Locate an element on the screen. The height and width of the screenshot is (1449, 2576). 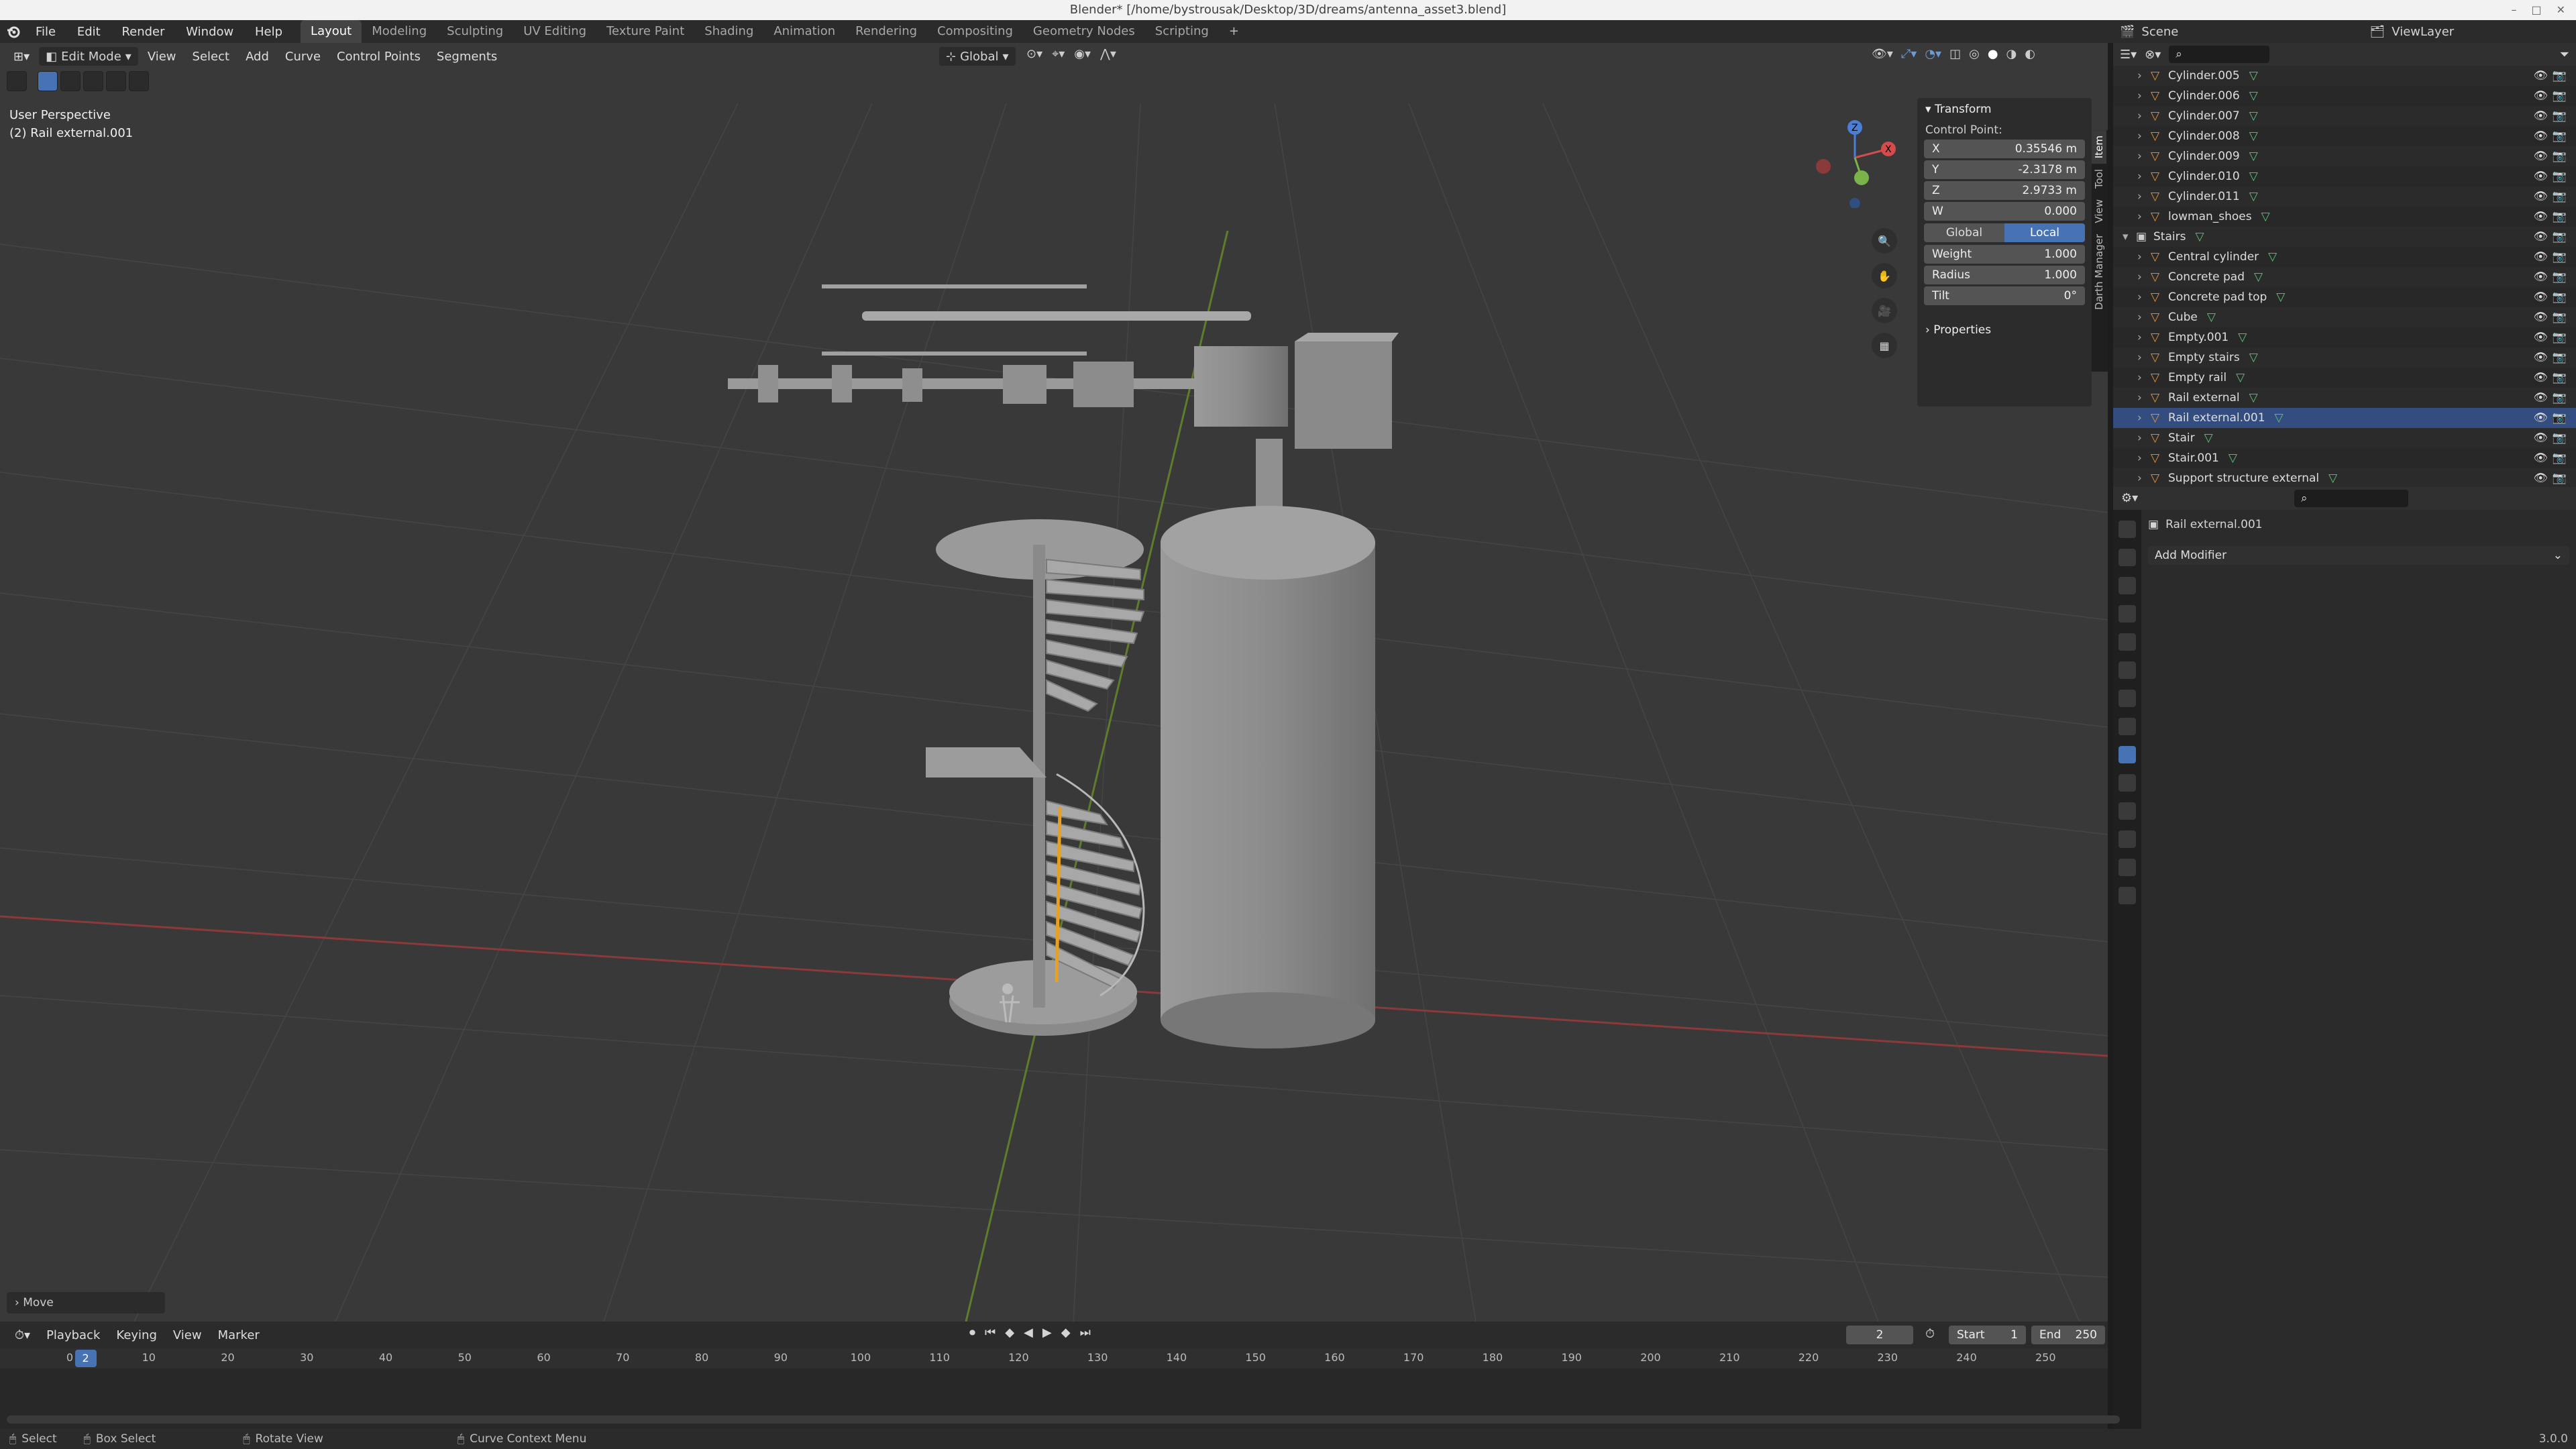
properties-search-input: ⌕ is located at coordinates (2351, 498).